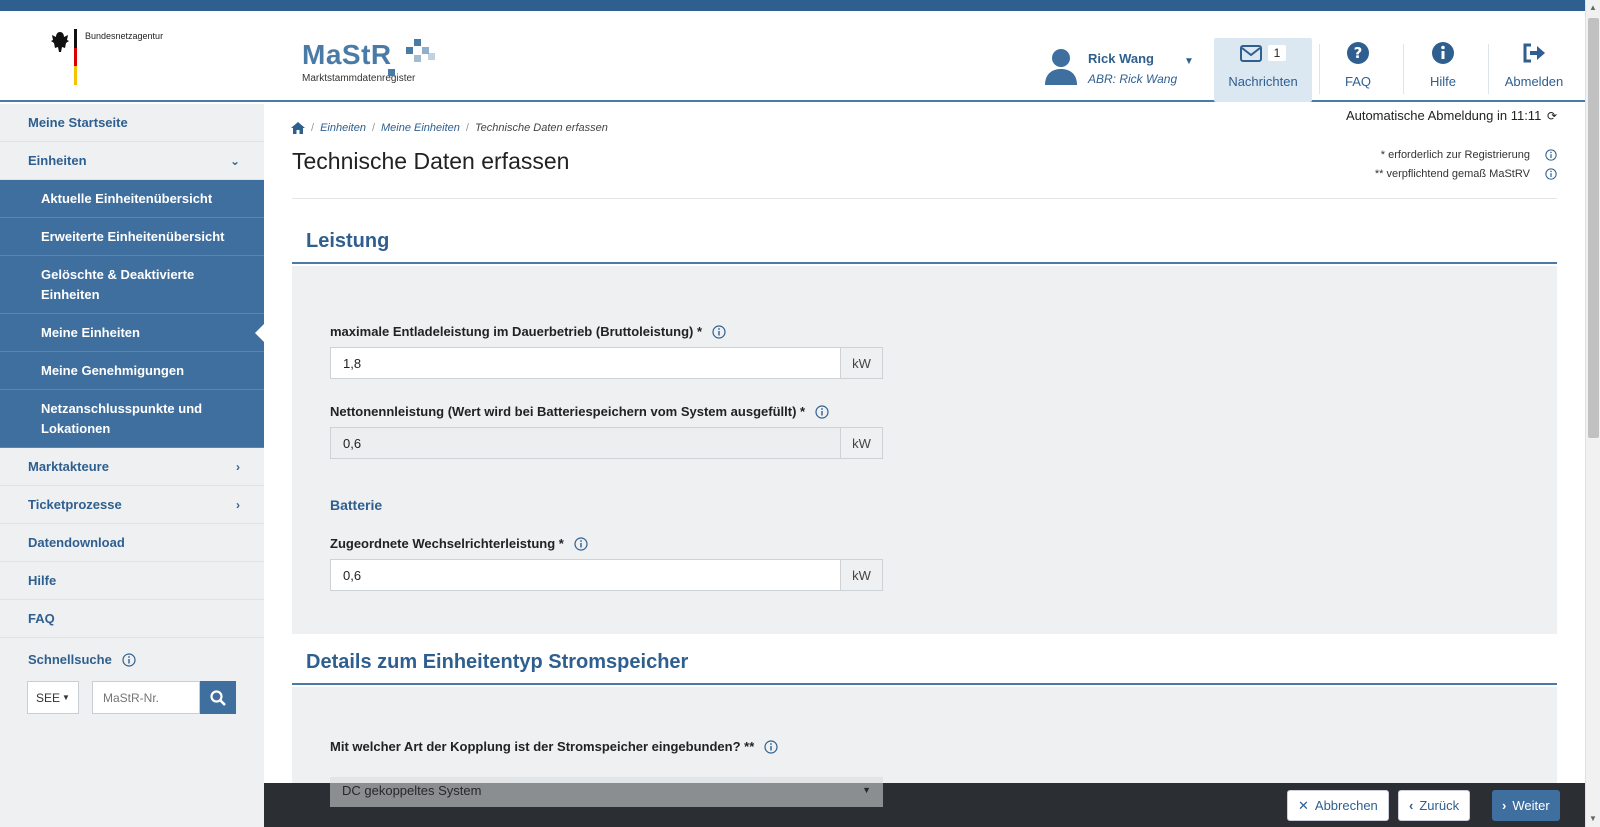 This screenshot has height=827, width=1600. Describe the element at coordinates (132, 123) in the screenshot. I see `sidebar-item-startseite: Meine Startseite` at that location.